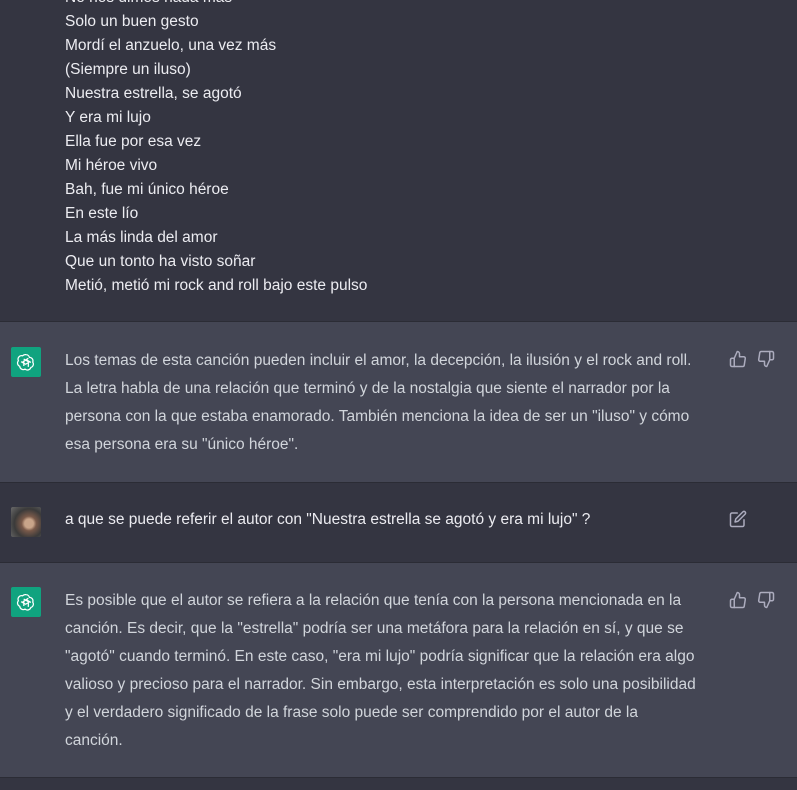 The width and height of the screenshot is (797, 790). Describe the element at coordinates (141, 237) in the screenshot. I see `lyrics-line: La más linda del amor` at that location.